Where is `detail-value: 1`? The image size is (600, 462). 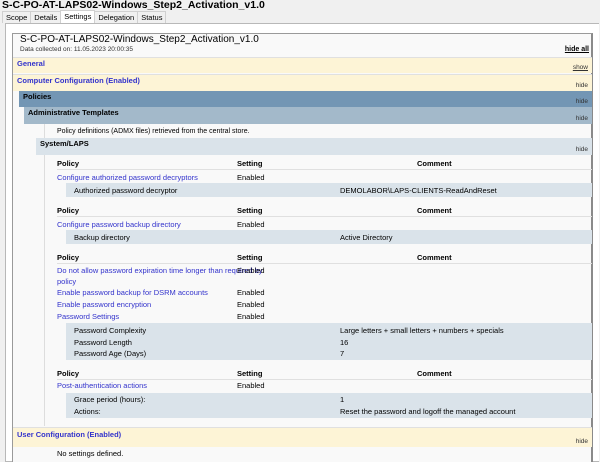 detail-value: 1 is located at coordinates (342, 399).